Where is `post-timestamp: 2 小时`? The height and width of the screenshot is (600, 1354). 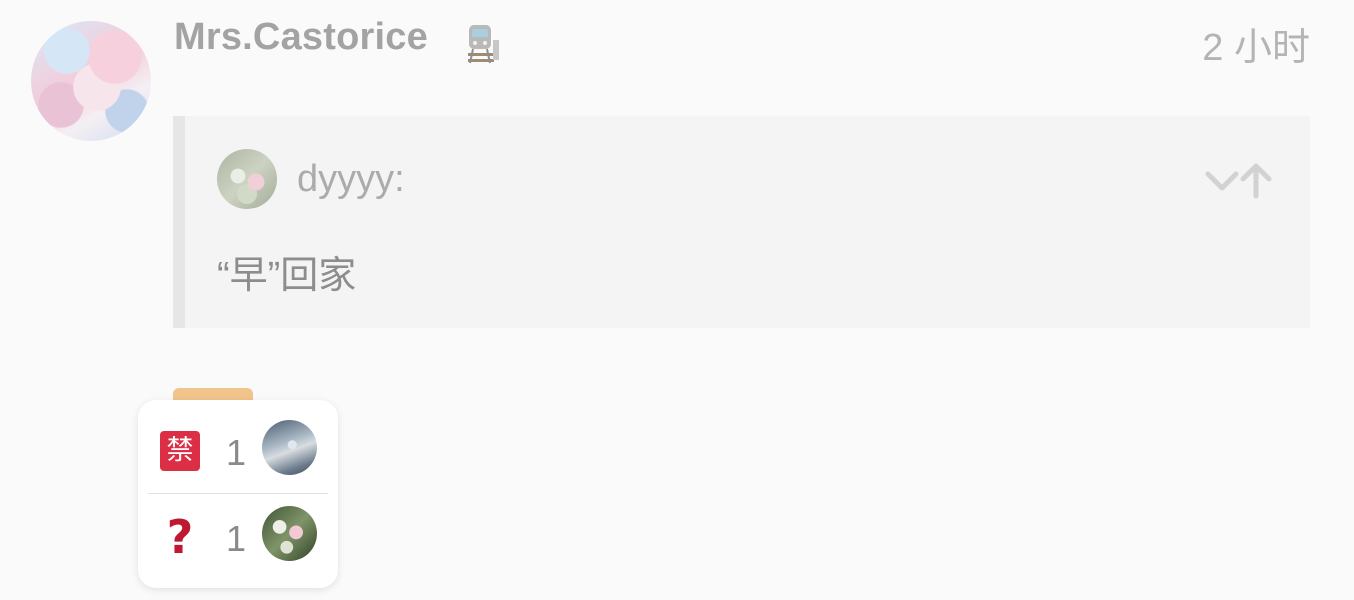
post-timestamp: 2 小时 is located at coordinates (1256, 43).